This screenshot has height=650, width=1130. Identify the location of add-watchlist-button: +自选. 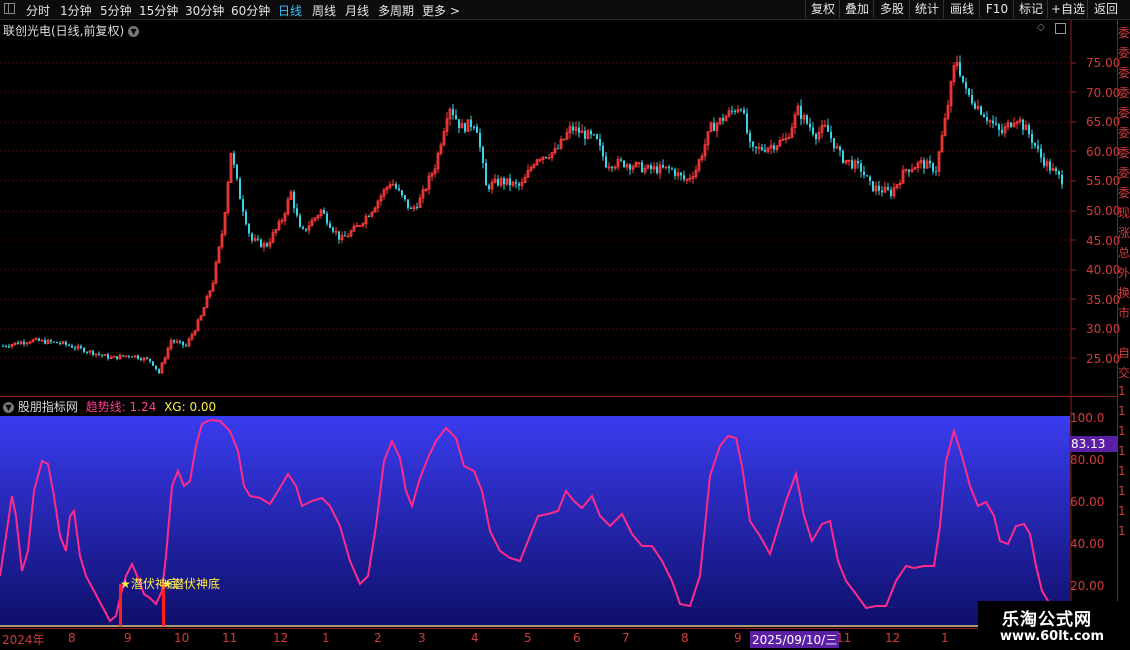
(1067, 9).